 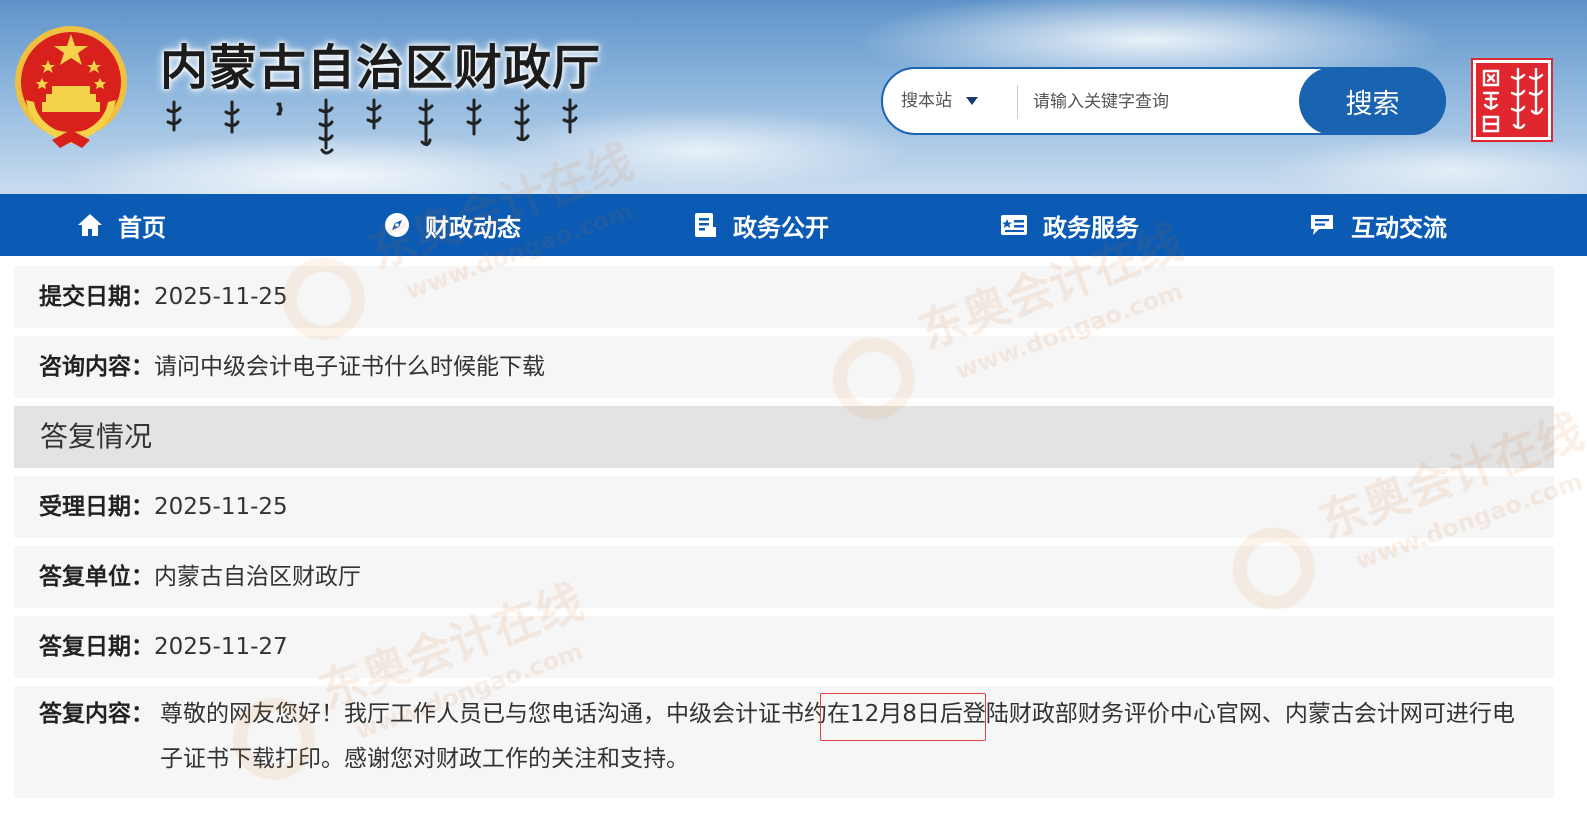 I want to click on search-scope-label: 搜本站, so click(x=926, y=101).